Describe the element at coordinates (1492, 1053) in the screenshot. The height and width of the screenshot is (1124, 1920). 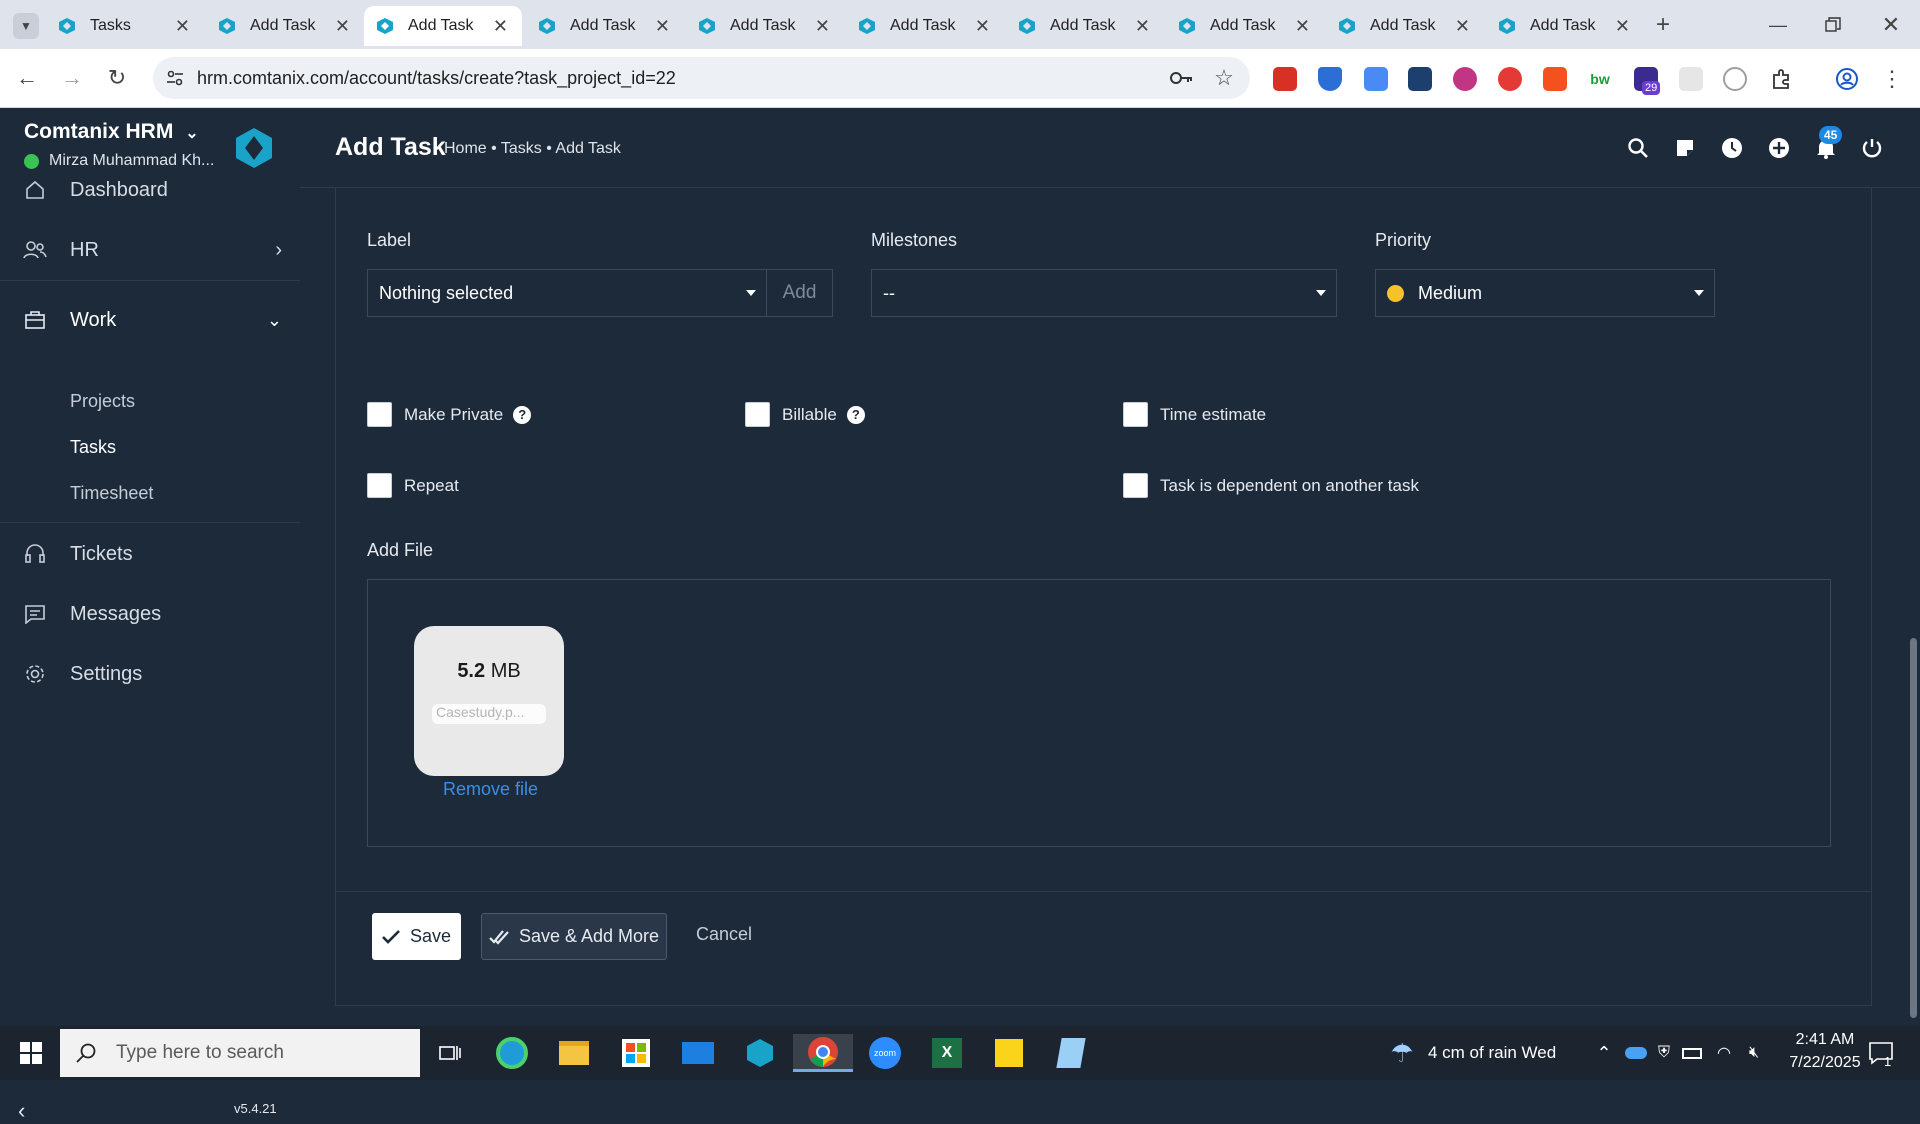
I see `weather-text: 4 cm of rain Wed` at that location.